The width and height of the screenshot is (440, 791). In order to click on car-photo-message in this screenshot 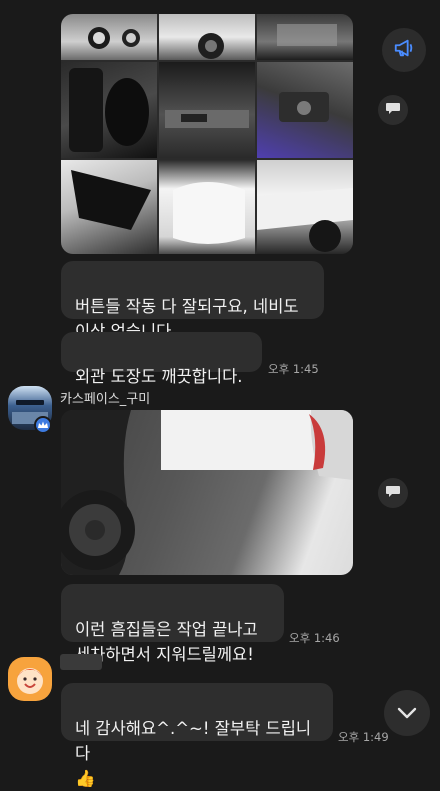, I will do `click(207, 492)`.